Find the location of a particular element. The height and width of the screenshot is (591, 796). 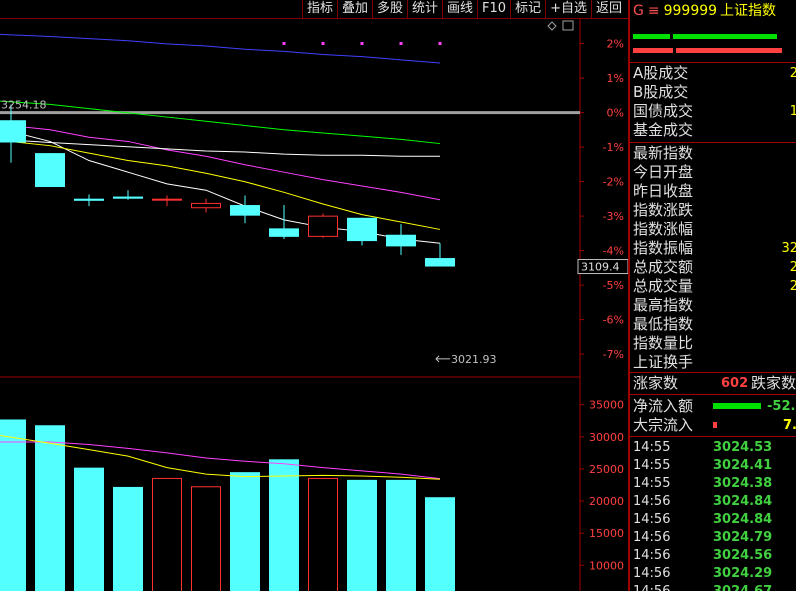

net-inflow-bar is located at coordinates (737, 406).